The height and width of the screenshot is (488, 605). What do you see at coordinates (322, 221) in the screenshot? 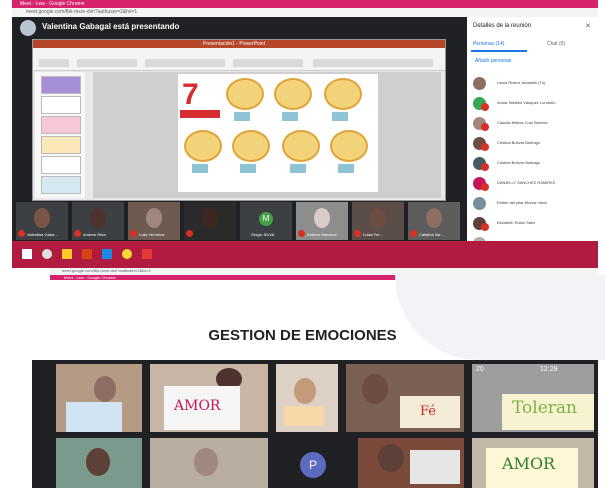
I see `video-tile: Andrea Sánchez` at bounding box center [322, 221].